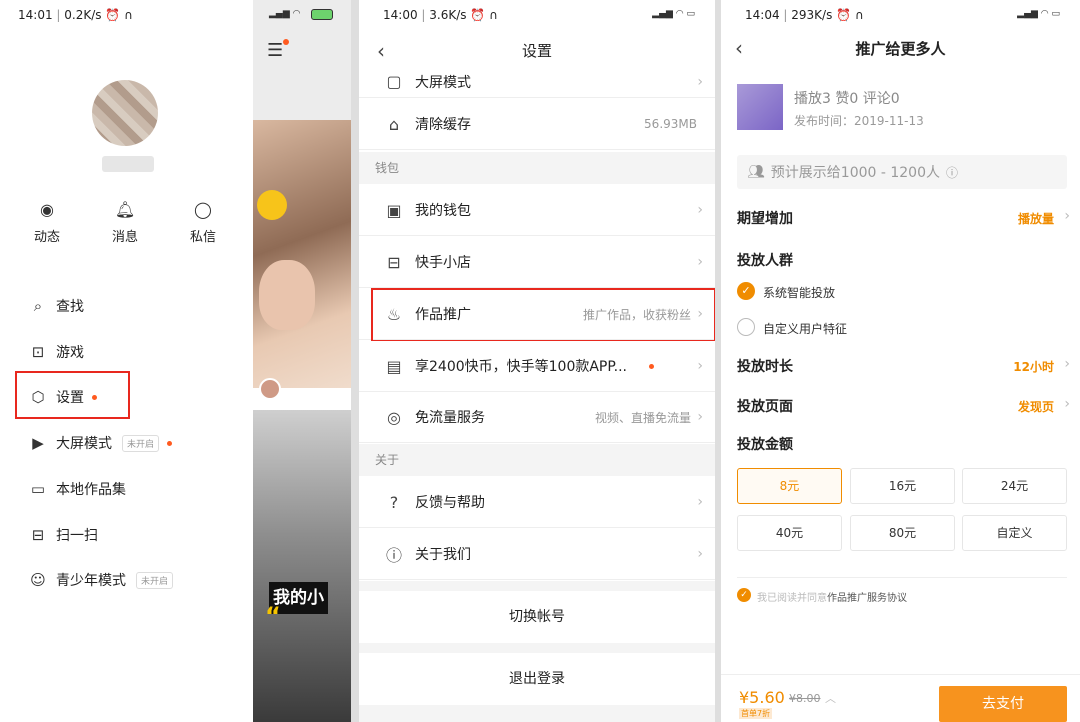 The width and height of the screenshot is (1080, 722). What do you see at coordinates (125, 222) in the screenshot?
I see `quick-action-messages: 🔔︎ 消息` at bounding box center [125, 222].